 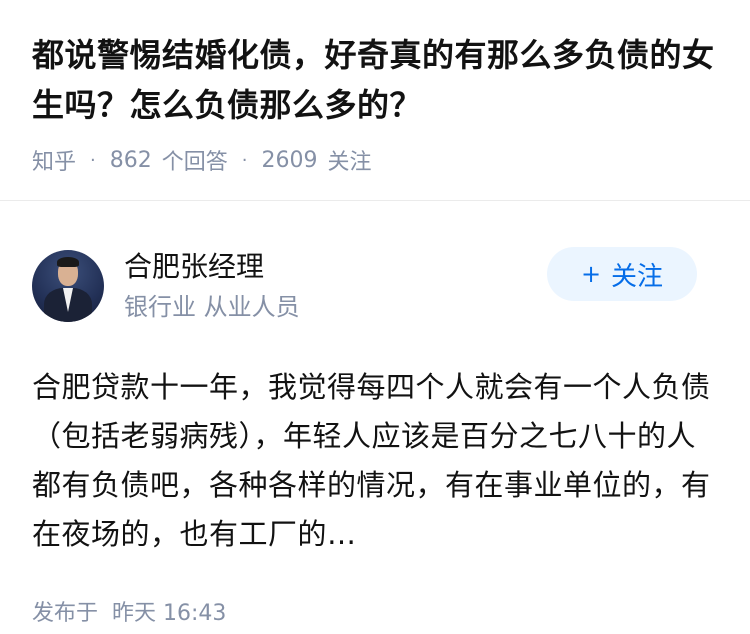 I want to click on author-info: 合肥张经理 银行业 从业人员, so click(x=212, y=286).